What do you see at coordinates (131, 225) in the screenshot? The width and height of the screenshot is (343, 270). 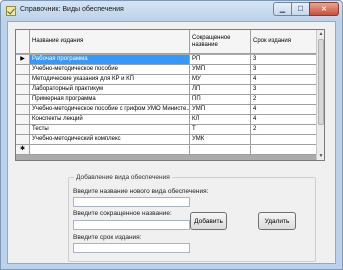 I see `abbr-input` at bounding box center [131, 225].